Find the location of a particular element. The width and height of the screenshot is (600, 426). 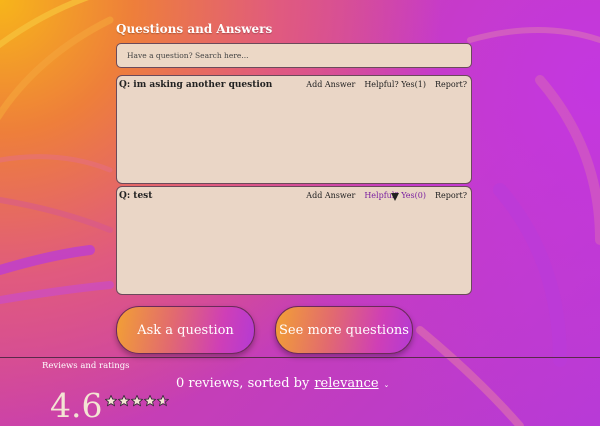

question-actions: Add Answer Helpful? Yes(1) Report? is located at coordinates (386, 84).